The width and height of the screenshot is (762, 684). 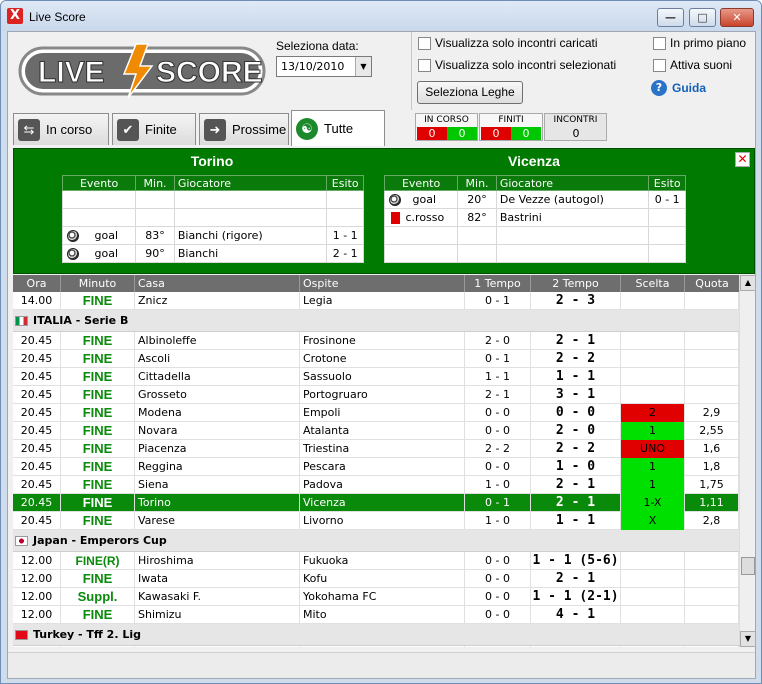 What do you see at coordinates (576, 413) in the screenshot?
I see `final-score: 0 - 0` at bounding box center [576, 413].